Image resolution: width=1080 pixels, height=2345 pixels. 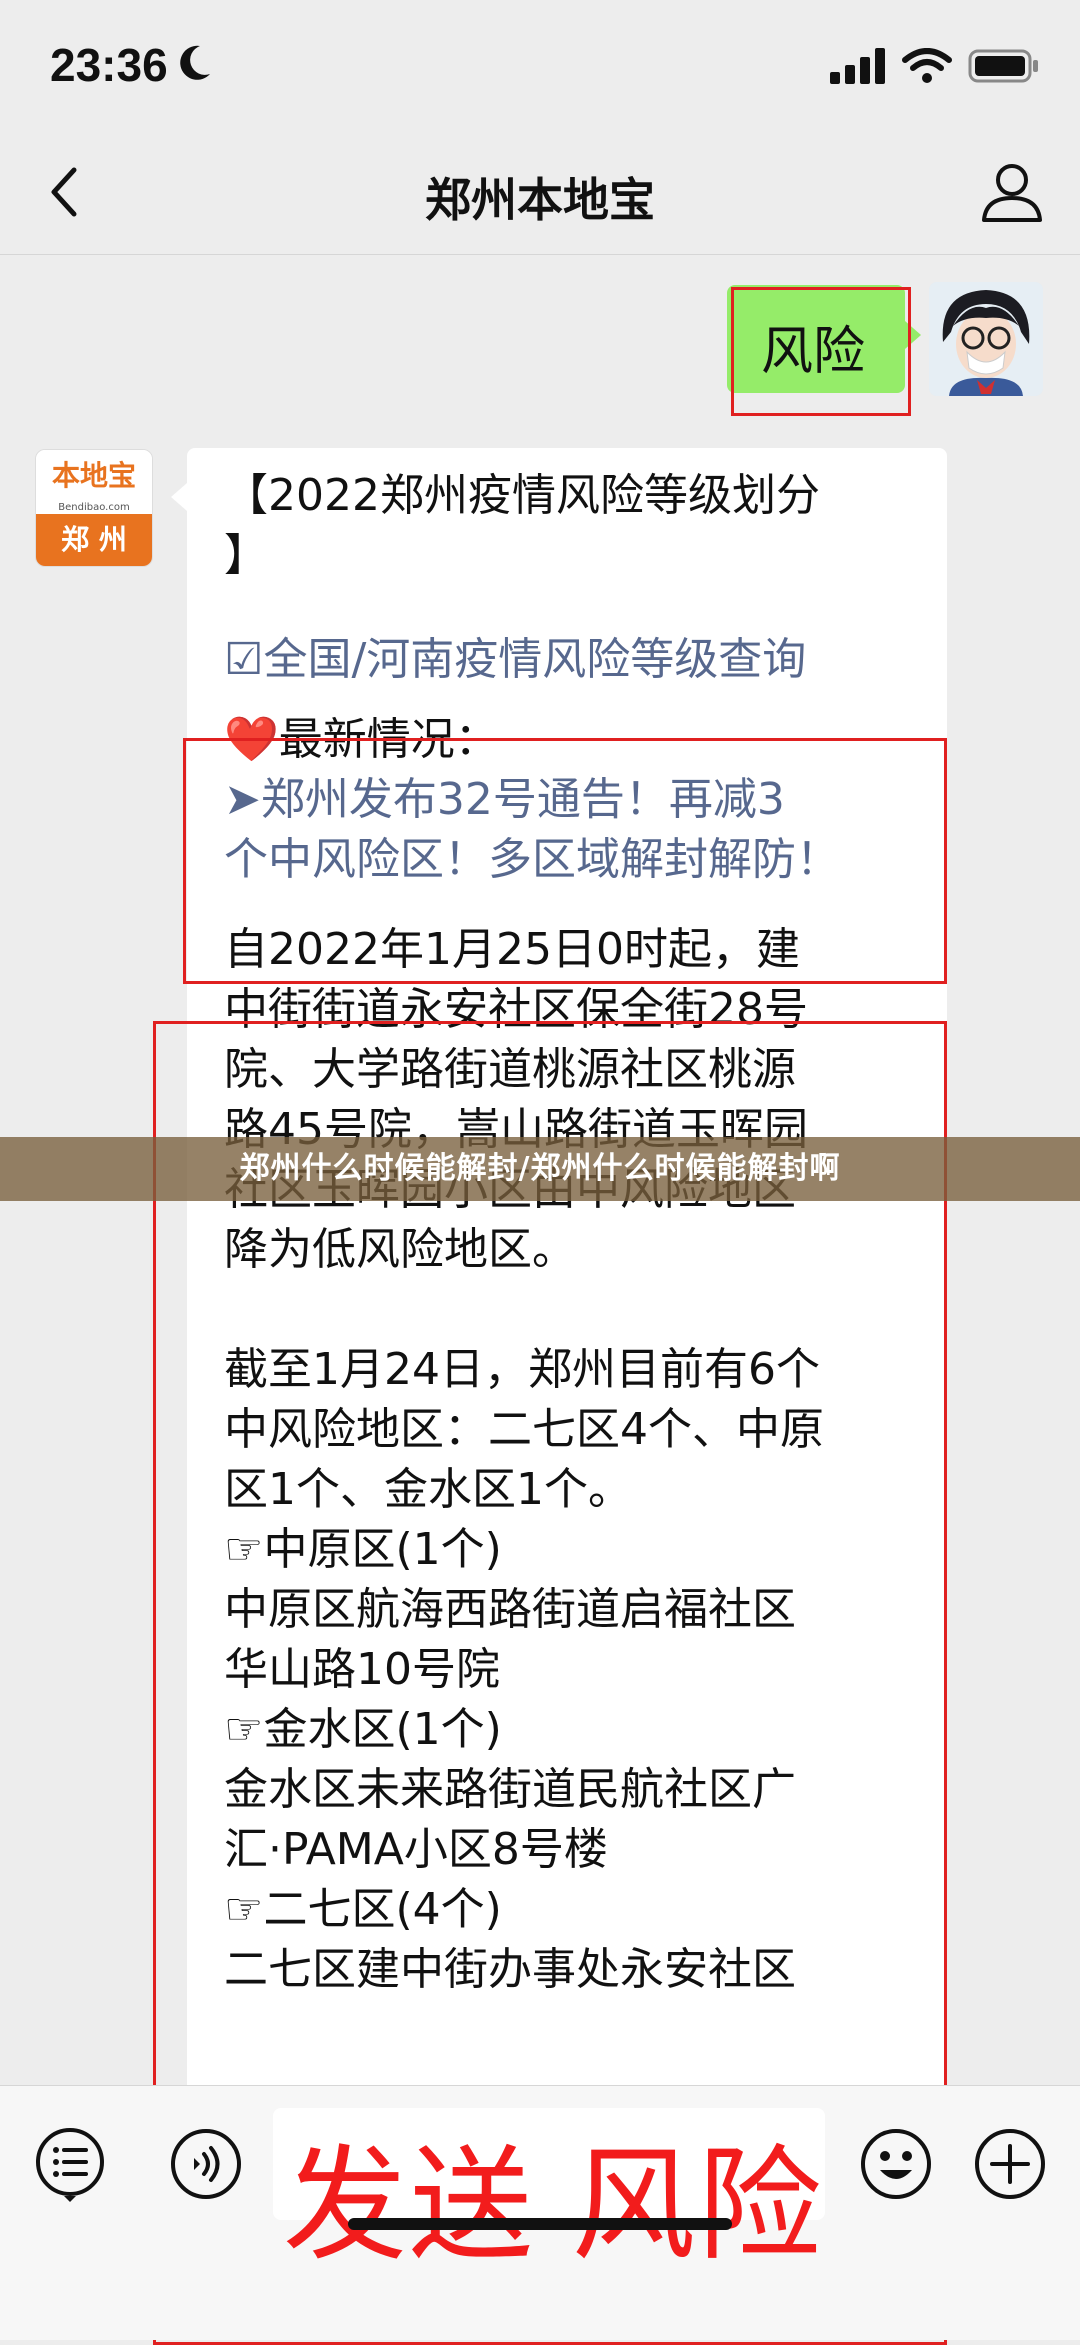 What do you see at coordinates (94, 540) in the screenshot?
I see `logo-city: 郑 州` at bounding box center [94, 540].